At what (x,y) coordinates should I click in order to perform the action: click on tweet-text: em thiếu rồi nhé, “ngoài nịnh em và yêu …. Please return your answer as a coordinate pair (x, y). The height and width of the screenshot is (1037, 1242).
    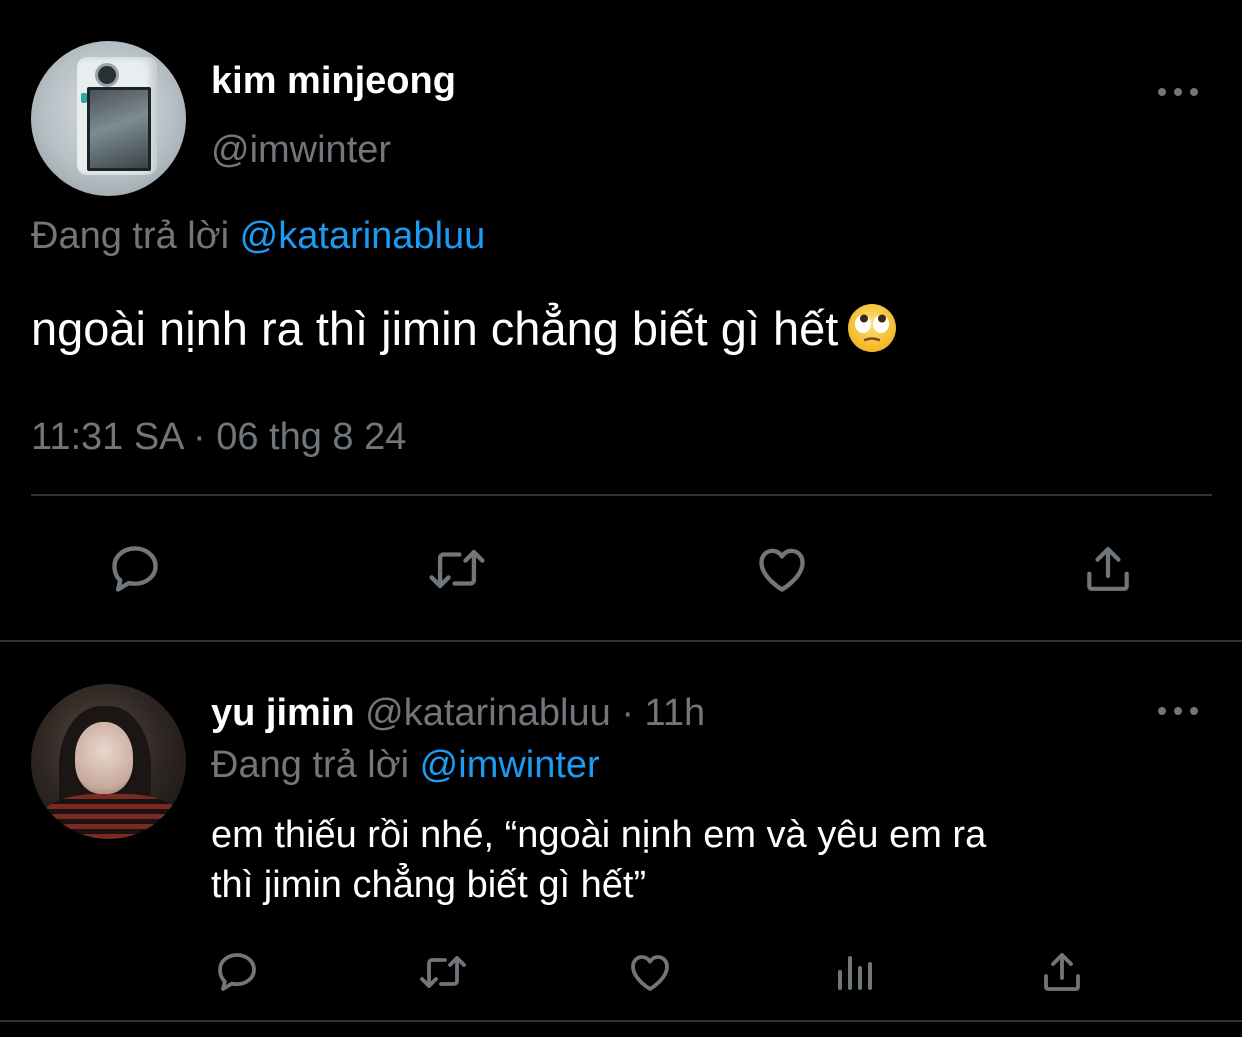
    Looking at the image, I should click on (706, 860).